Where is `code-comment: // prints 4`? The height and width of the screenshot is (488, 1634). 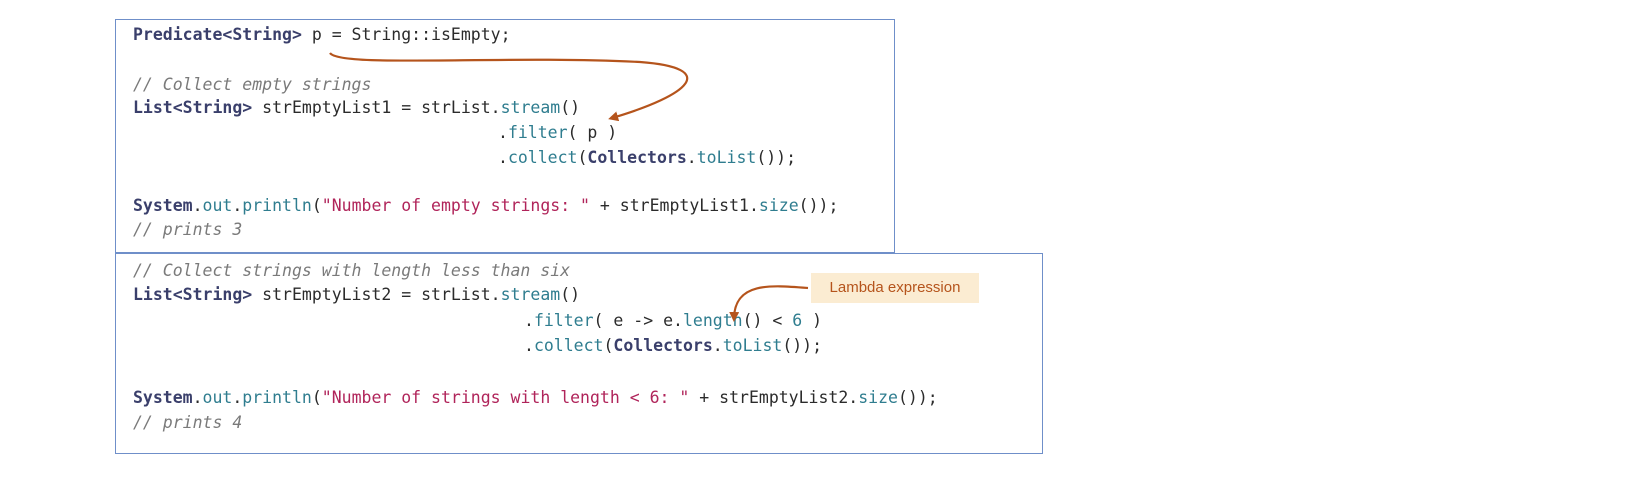
code-comment: // prints 4 is located at coordinates (187, 423).